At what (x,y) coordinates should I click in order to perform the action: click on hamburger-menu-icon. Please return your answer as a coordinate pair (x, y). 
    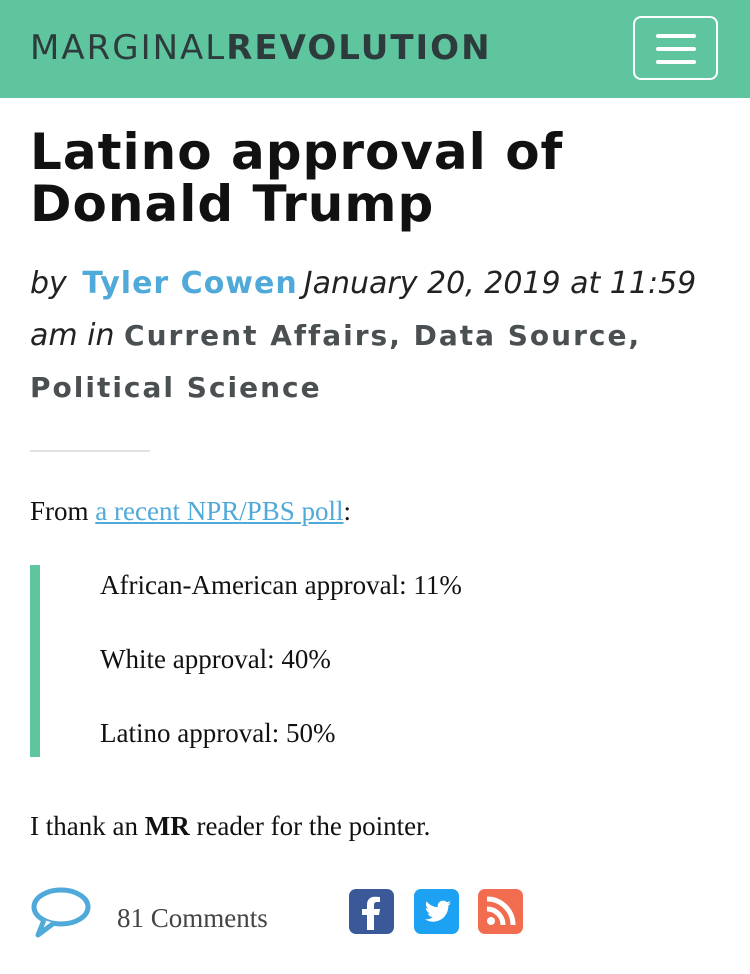
    Looking at the image, I should click on (676, 36).